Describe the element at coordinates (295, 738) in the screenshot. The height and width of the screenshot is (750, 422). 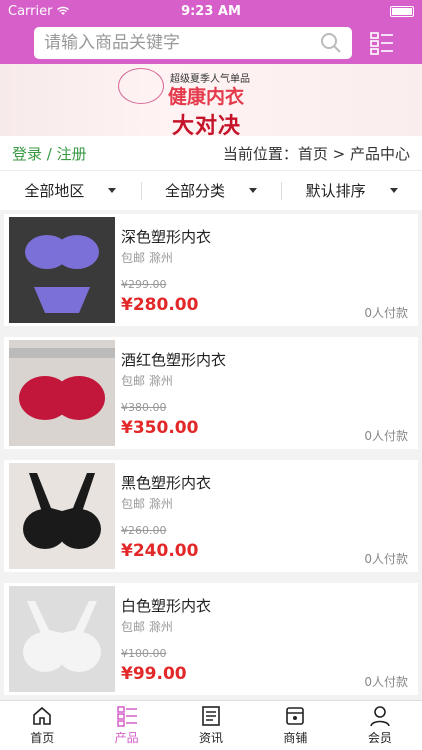
I see `tab-store-label: 商铺` at that location.